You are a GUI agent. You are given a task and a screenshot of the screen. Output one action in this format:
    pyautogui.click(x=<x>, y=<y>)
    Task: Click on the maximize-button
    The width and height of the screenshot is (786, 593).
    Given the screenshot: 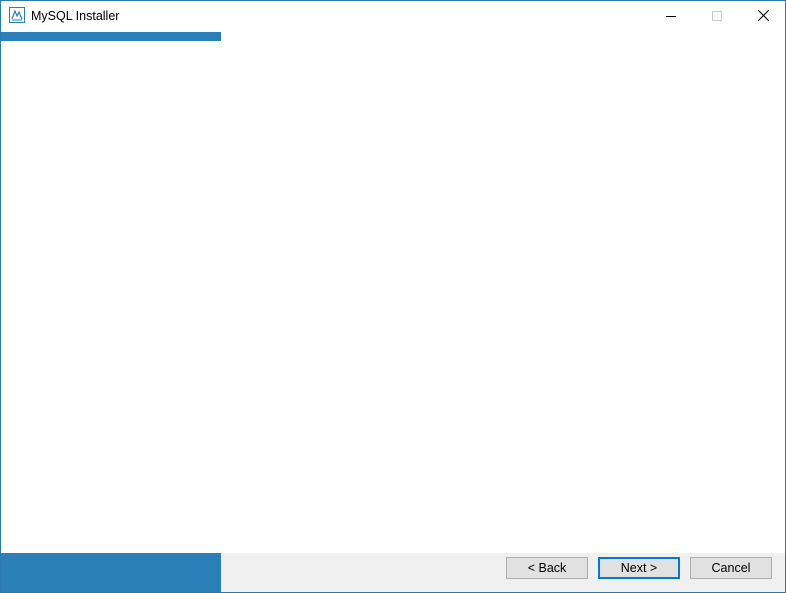 What is the action you would take?
    pyautogui.click(x=717, y=16)
    